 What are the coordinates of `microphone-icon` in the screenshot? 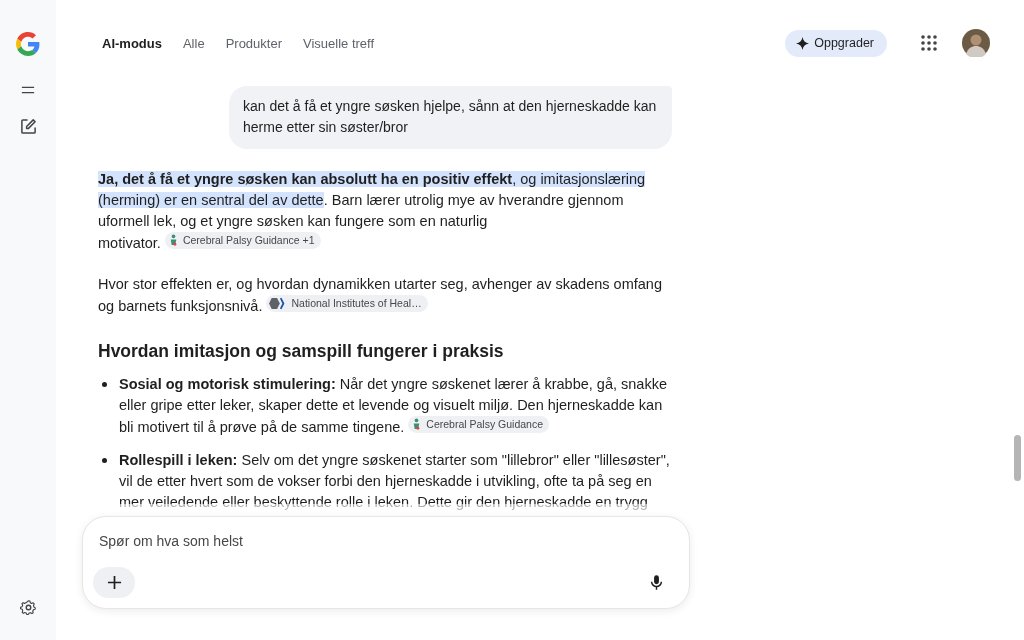 It's located at (656, 582).